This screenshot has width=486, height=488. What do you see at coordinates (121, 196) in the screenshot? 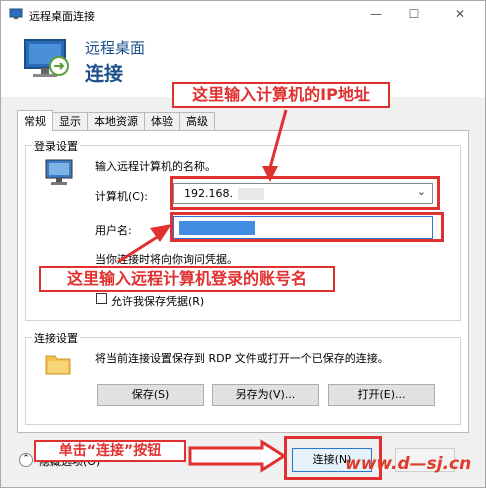
I see `computer-label: 计算机(C):` at bounding box center [121, 196].